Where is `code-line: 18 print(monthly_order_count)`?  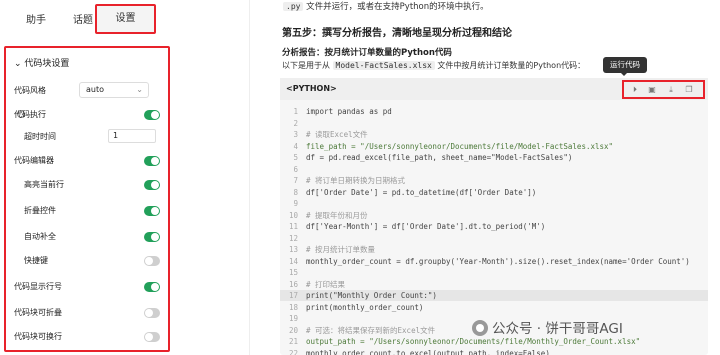 code-line: 18 print(monthly_order_count) is located at coordinates (494, 307).